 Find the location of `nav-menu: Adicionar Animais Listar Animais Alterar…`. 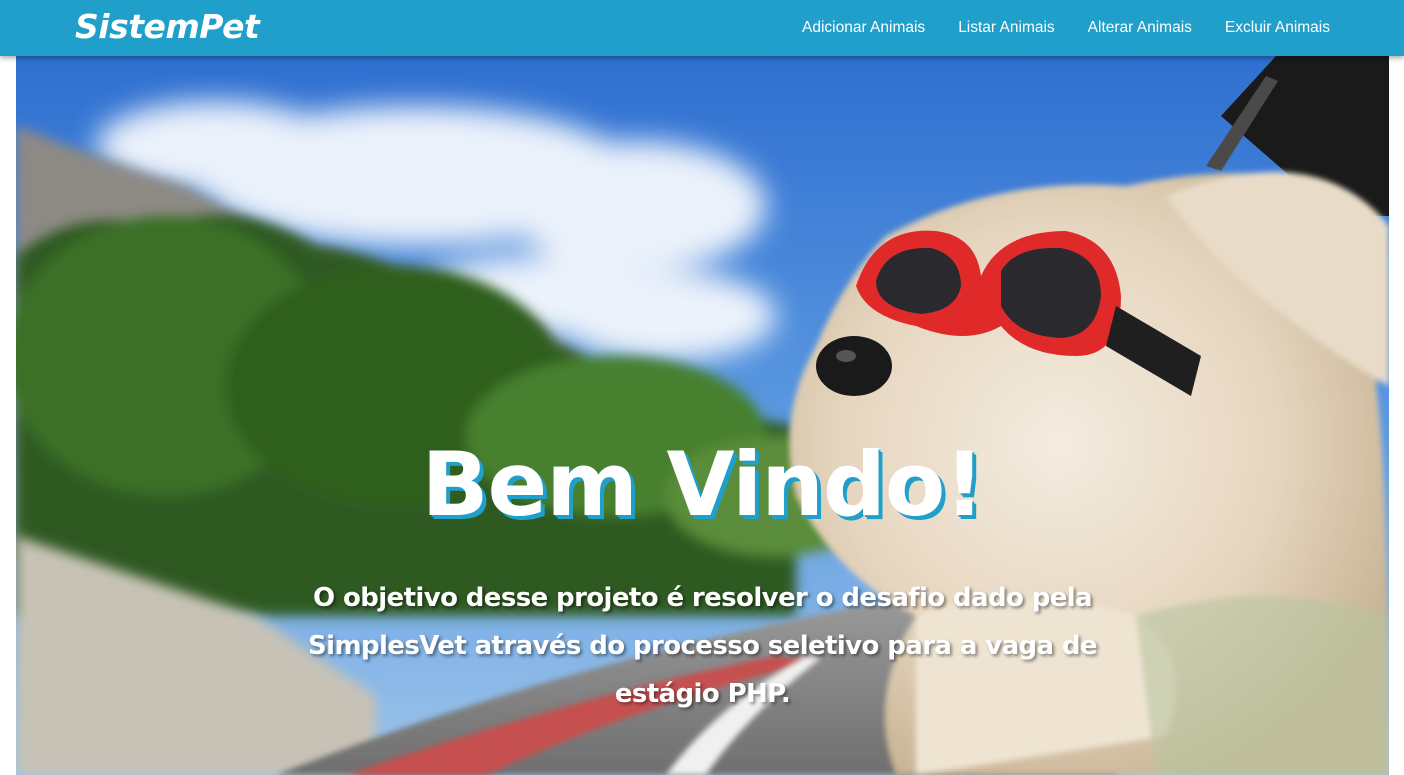

nav-menu: Adicionar Animais Listar Animais Alterar… is located at coordinates (1065, 28).